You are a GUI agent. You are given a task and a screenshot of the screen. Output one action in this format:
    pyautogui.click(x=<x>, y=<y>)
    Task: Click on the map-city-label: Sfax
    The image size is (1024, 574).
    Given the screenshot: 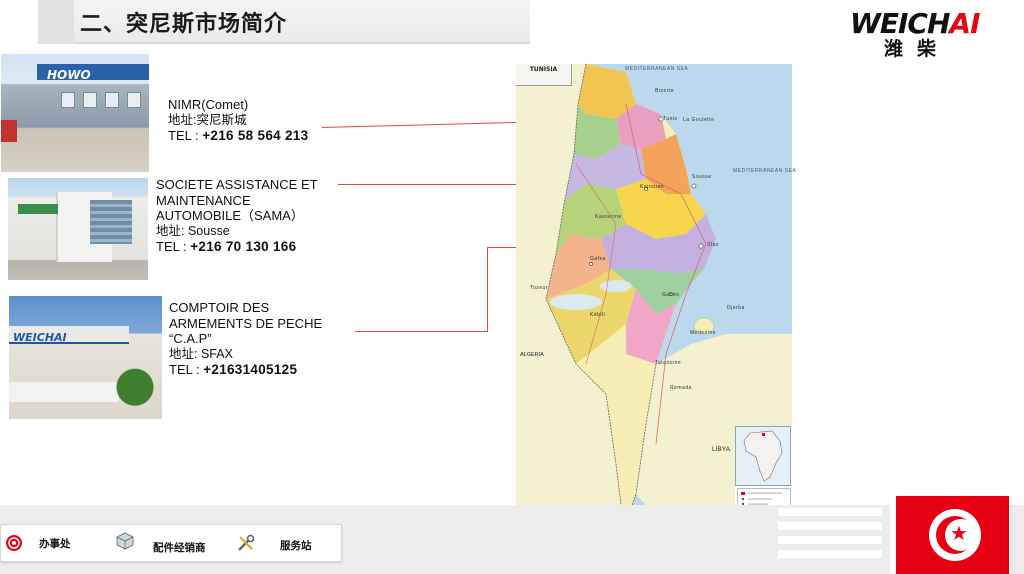 What is the action you would take?
    pyautogui.click(x=713, y=245)
    